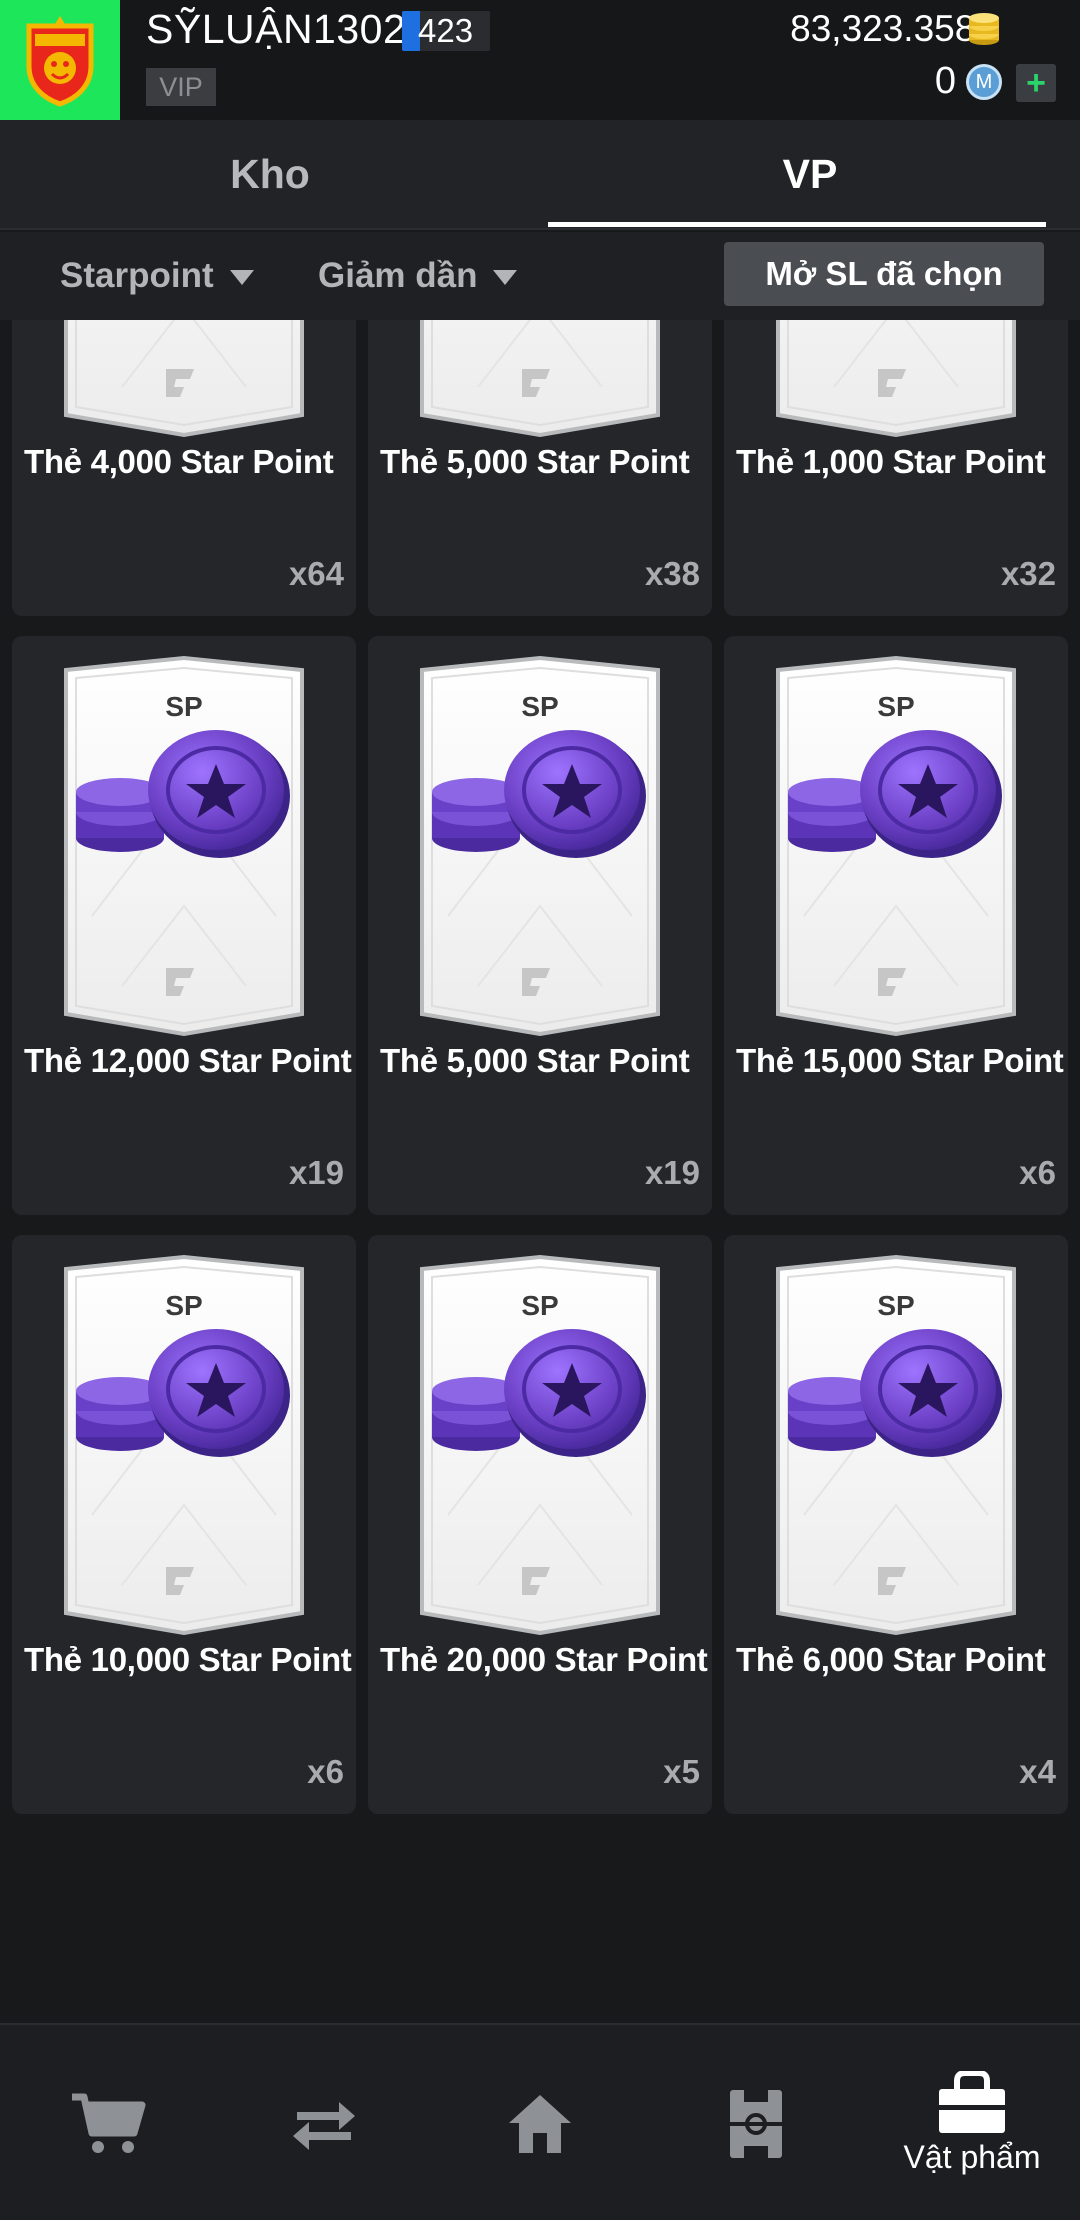 The image size is (1080, 2220). Describe the element at coordinates (972, 2157) in the screenshot. I see `nav-items-label: Vật phẩm` at that location.